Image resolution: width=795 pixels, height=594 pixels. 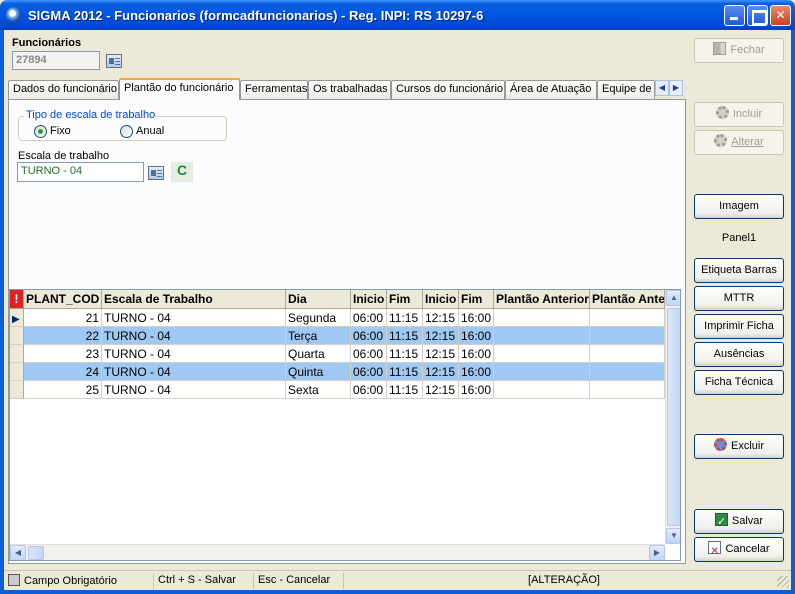 I want to click on tab-scroll-right-icon: ▶, so click(x=676, y=88).